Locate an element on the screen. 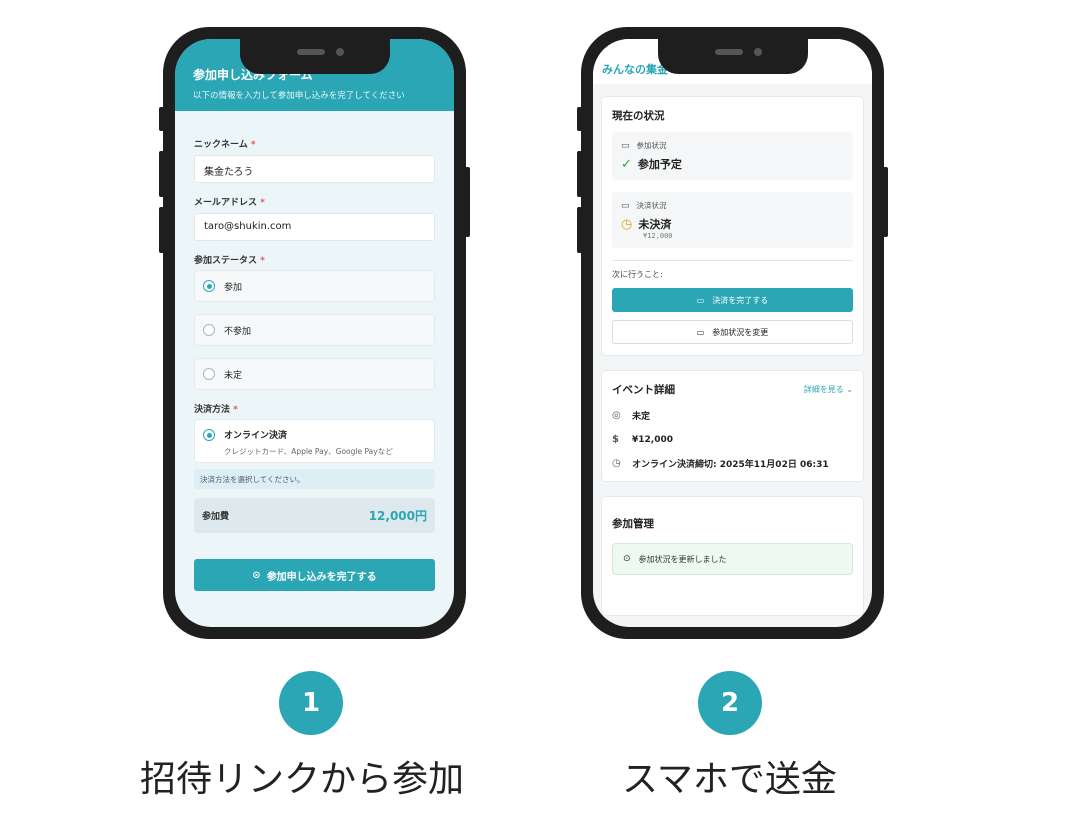 The width and height of the screenshot is (1080, 814). nickname-input: 集金たろう is located at coordinates (314, 169).